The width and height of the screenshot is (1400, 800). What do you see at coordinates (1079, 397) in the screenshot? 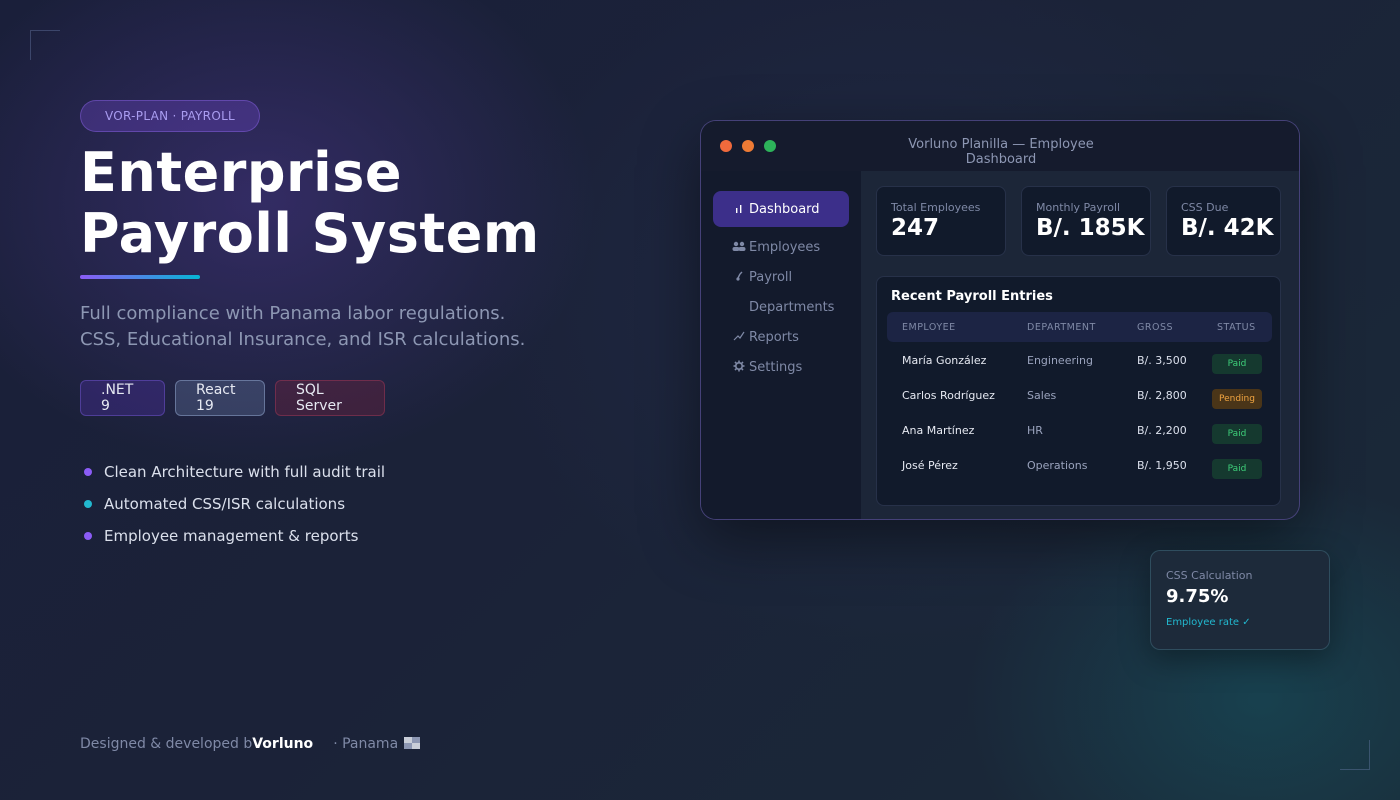
I see `table-row: Carlos Rodríguez Sales B/. 2,800 Pending` at bounding box center [1079, 397].